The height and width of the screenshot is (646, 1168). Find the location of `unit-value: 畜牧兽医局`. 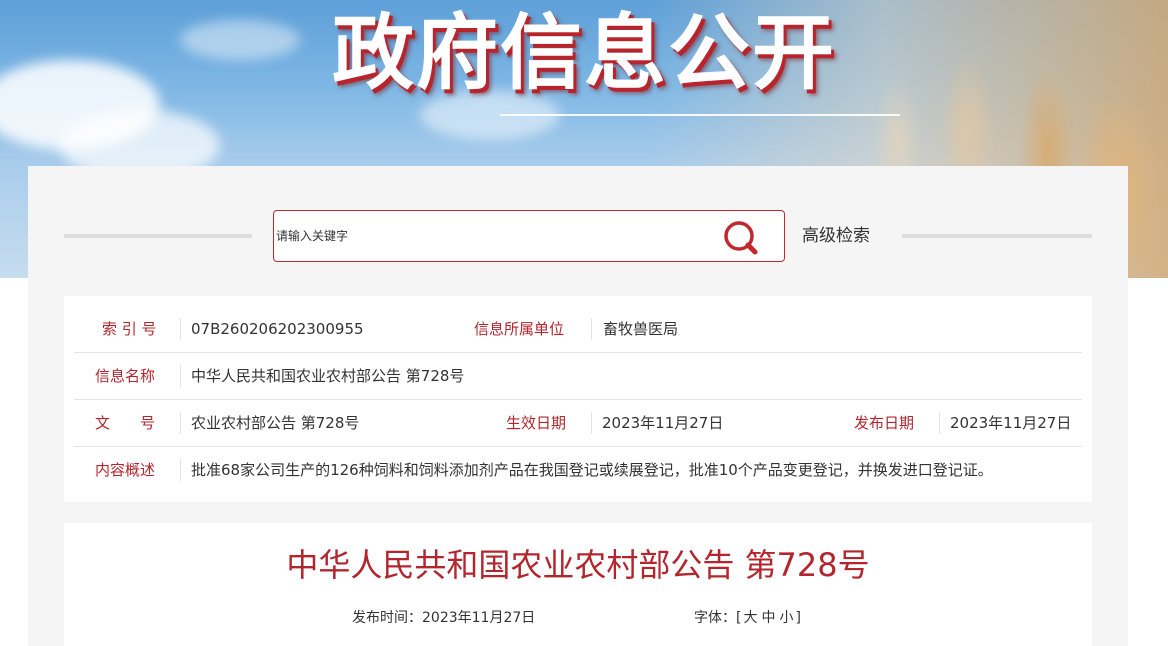

unit-value: 畜牧兽医局 is located at coordinates (641, 329).